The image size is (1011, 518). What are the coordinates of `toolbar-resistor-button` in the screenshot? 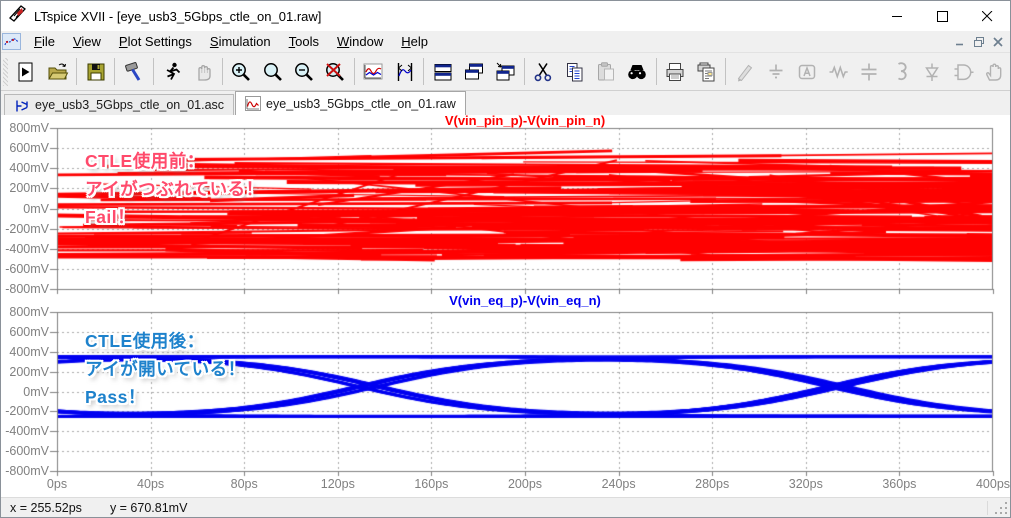 It's located at (838, 71).